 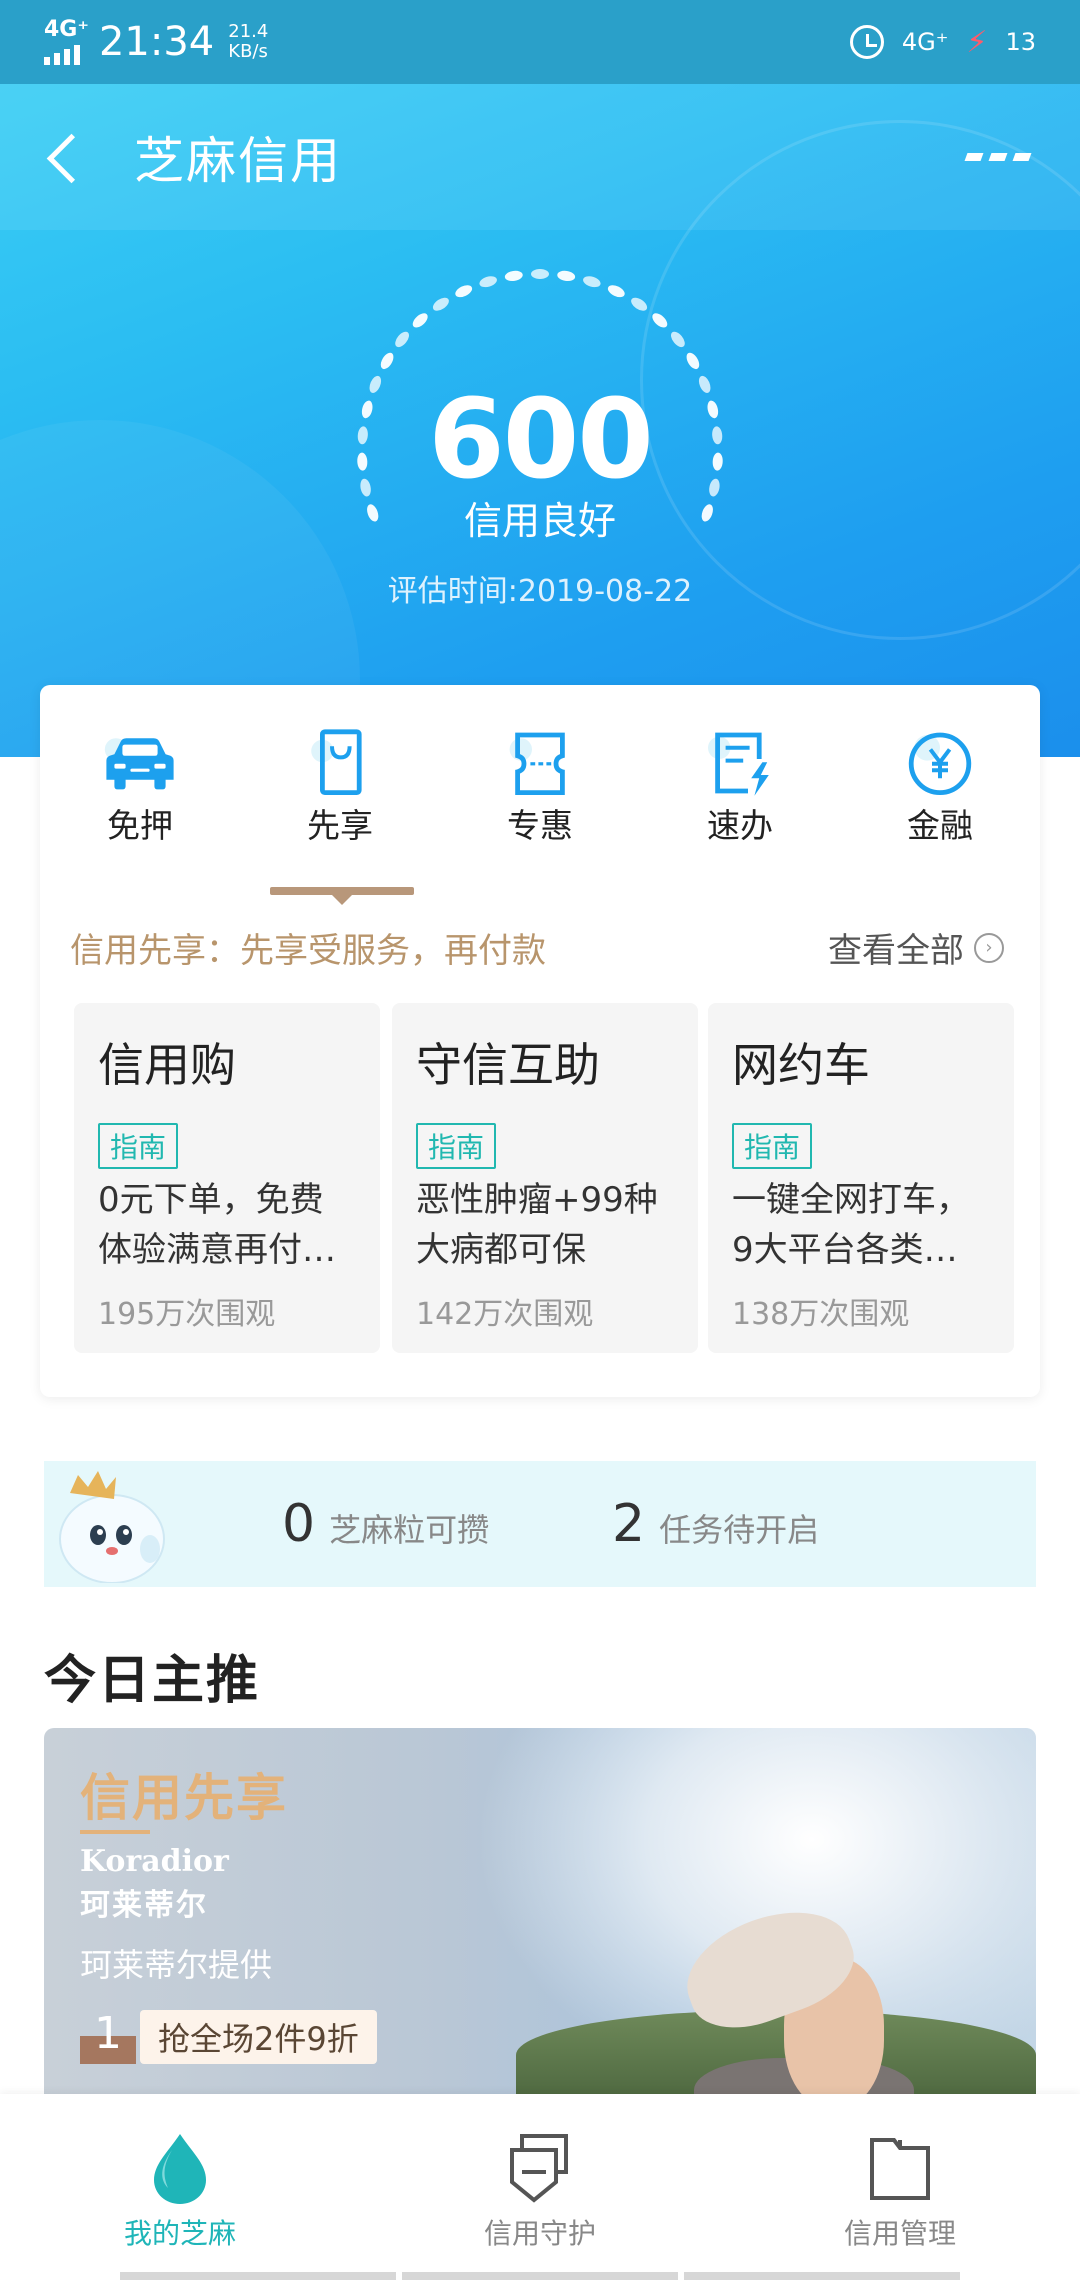 I want to click on grains-count: 0, so click(x=299, y=1524).